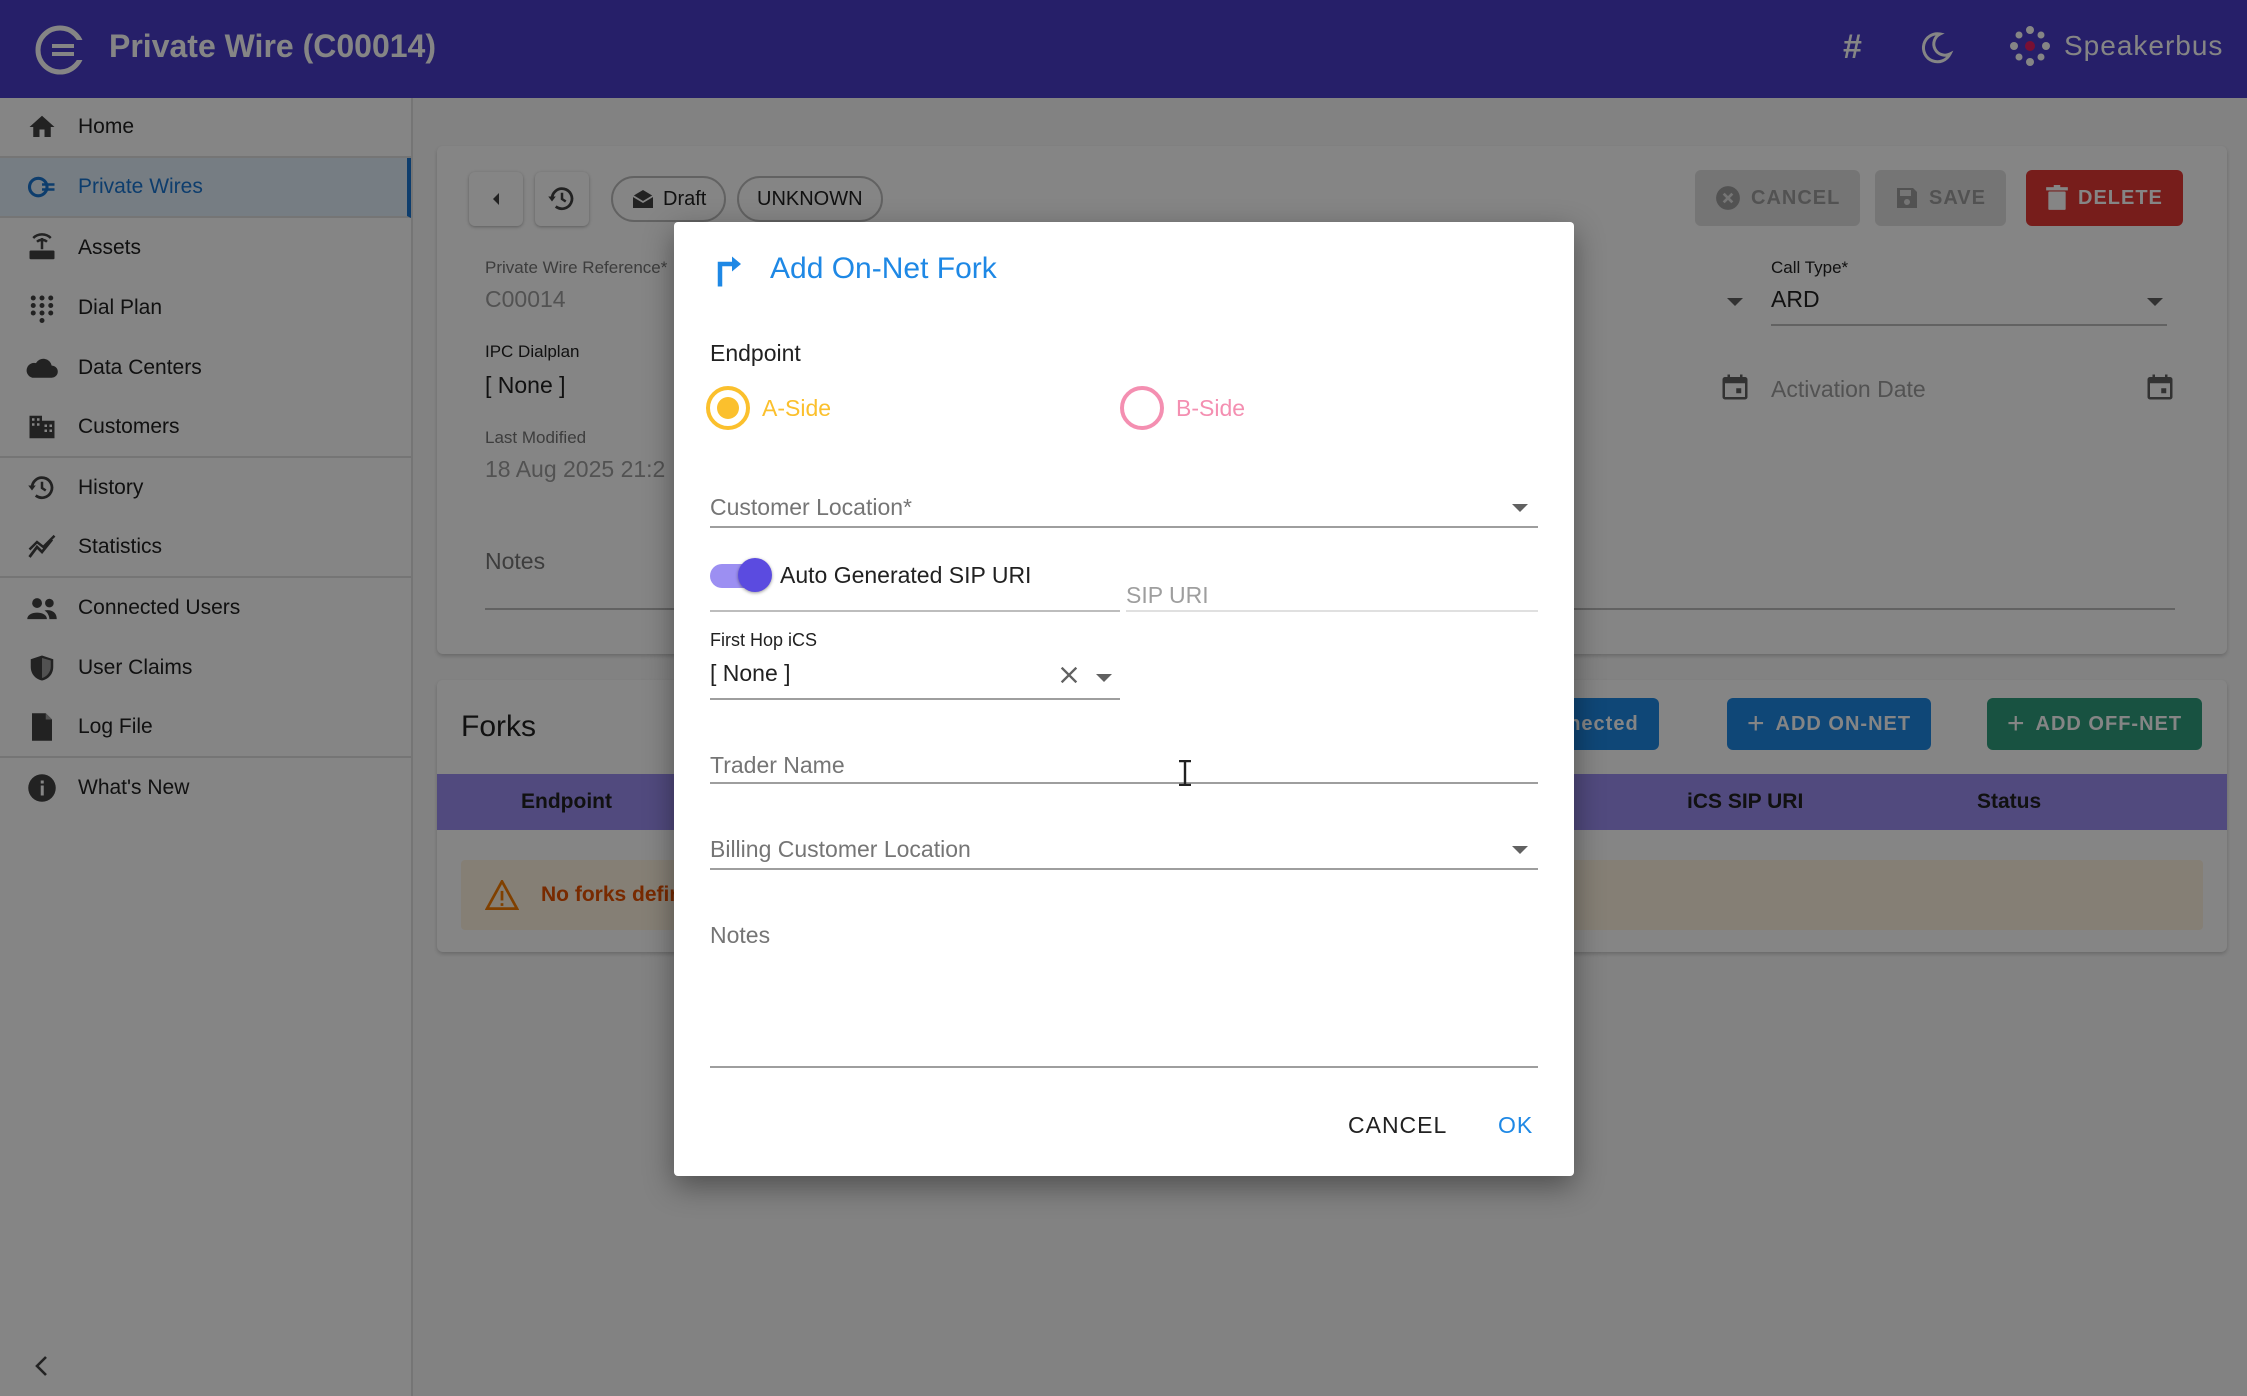  What do you see at coordinates (1124, 1067) in the screenshot?
I see `notes-underline` at bounding box center [1124, 1067].